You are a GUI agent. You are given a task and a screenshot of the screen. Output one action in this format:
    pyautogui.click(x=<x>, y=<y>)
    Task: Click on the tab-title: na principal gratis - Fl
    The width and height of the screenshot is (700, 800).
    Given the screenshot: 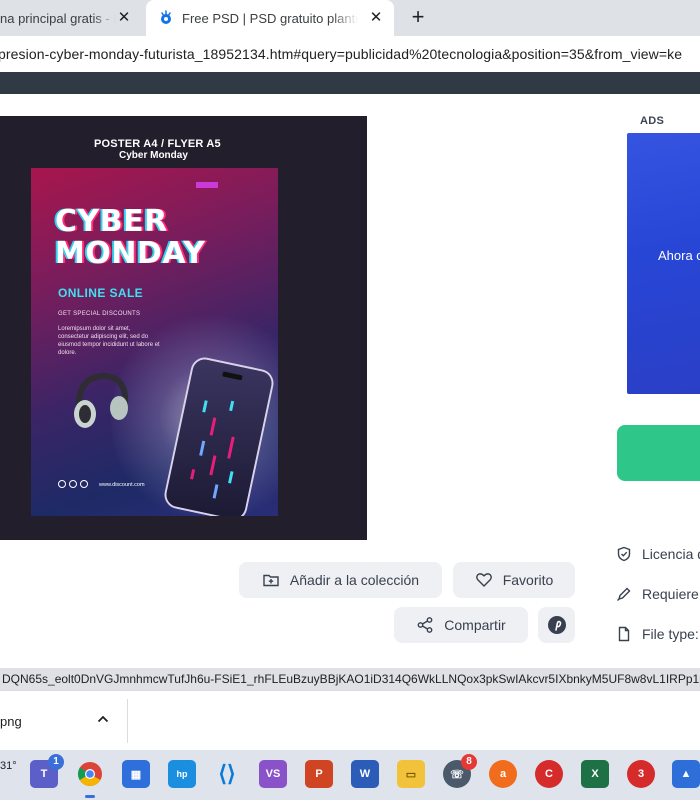 What is the action you would take?
    pyautogui.click(x=58, y=18)
    